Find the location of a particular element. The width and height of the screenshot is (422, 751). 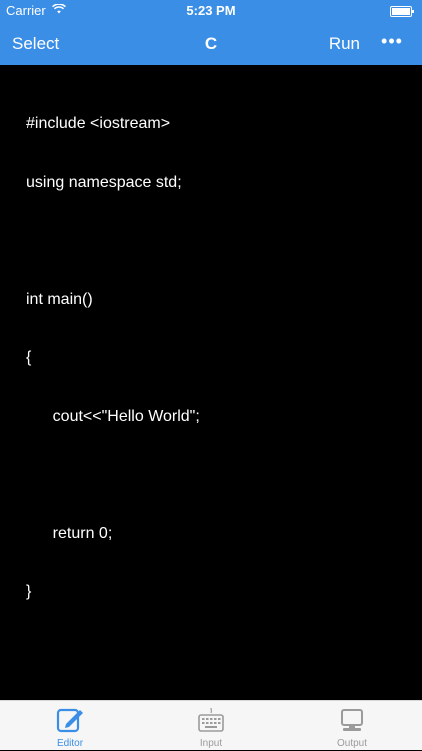

tab-input-label: Input is located at coordinates (211, 743).